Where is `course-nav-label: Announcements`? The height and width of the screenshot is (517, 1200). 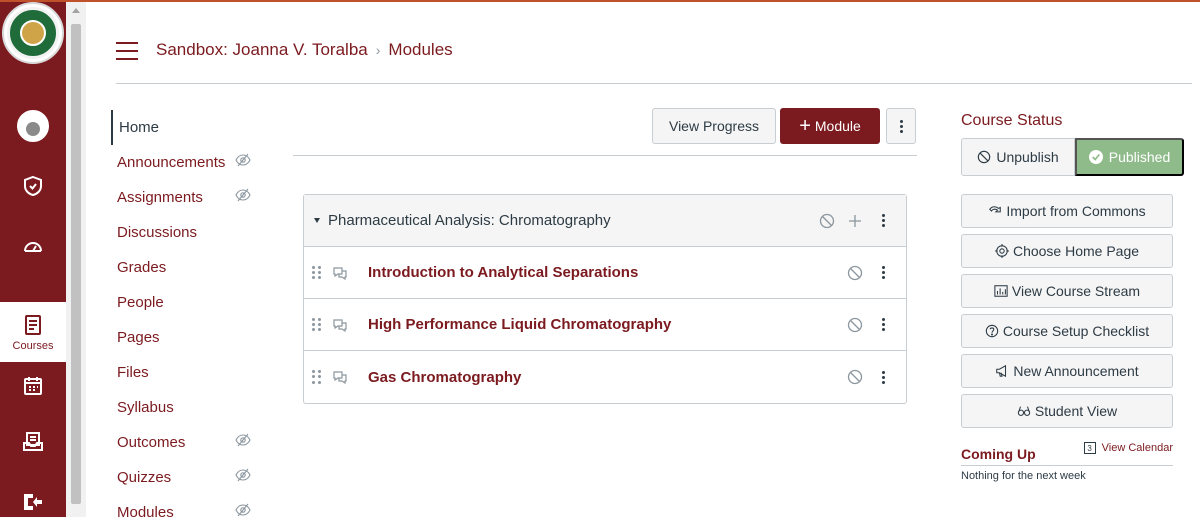
course-nav-label: Announcements is located at coordinates (171, 162).